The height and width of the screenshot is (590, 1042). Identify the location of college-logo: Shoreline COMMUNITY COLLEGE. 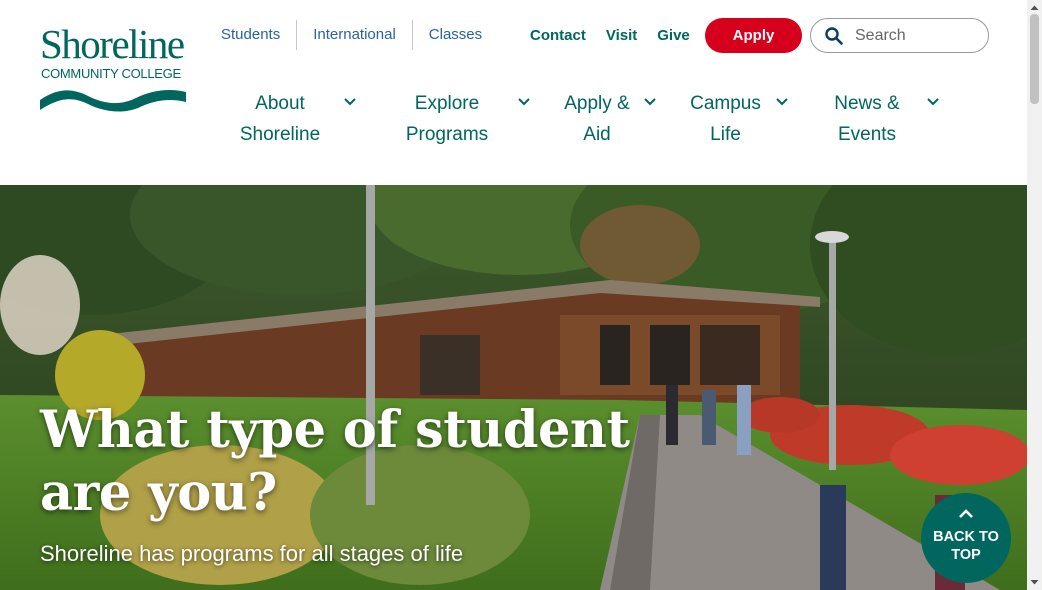
(113, 67).